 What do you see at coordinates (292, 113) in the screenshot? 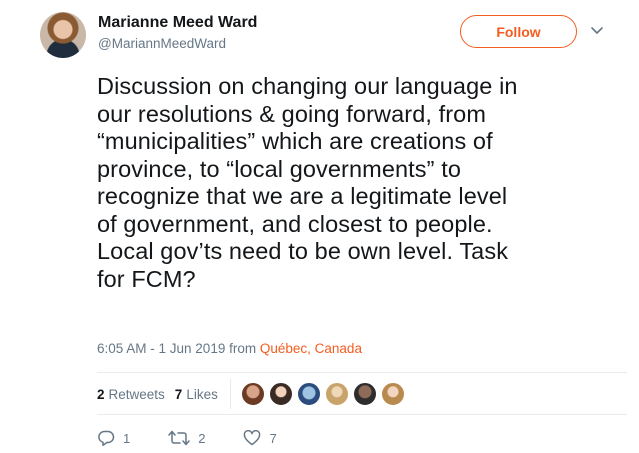
I see `tweet-line: our resolutions & going forward, from` at bounding box center [292, 113].